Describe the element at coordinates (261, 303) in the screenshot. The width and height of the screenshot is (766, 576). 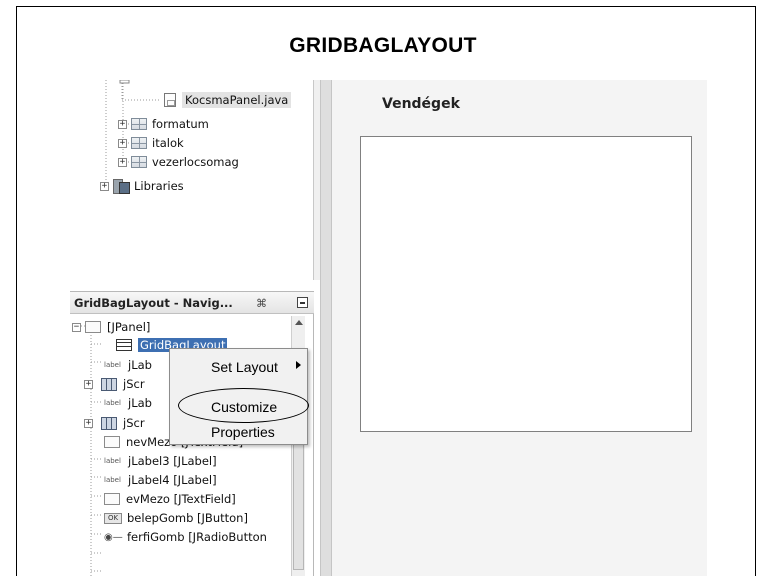
I see `close-icon: ⌘` at that location.